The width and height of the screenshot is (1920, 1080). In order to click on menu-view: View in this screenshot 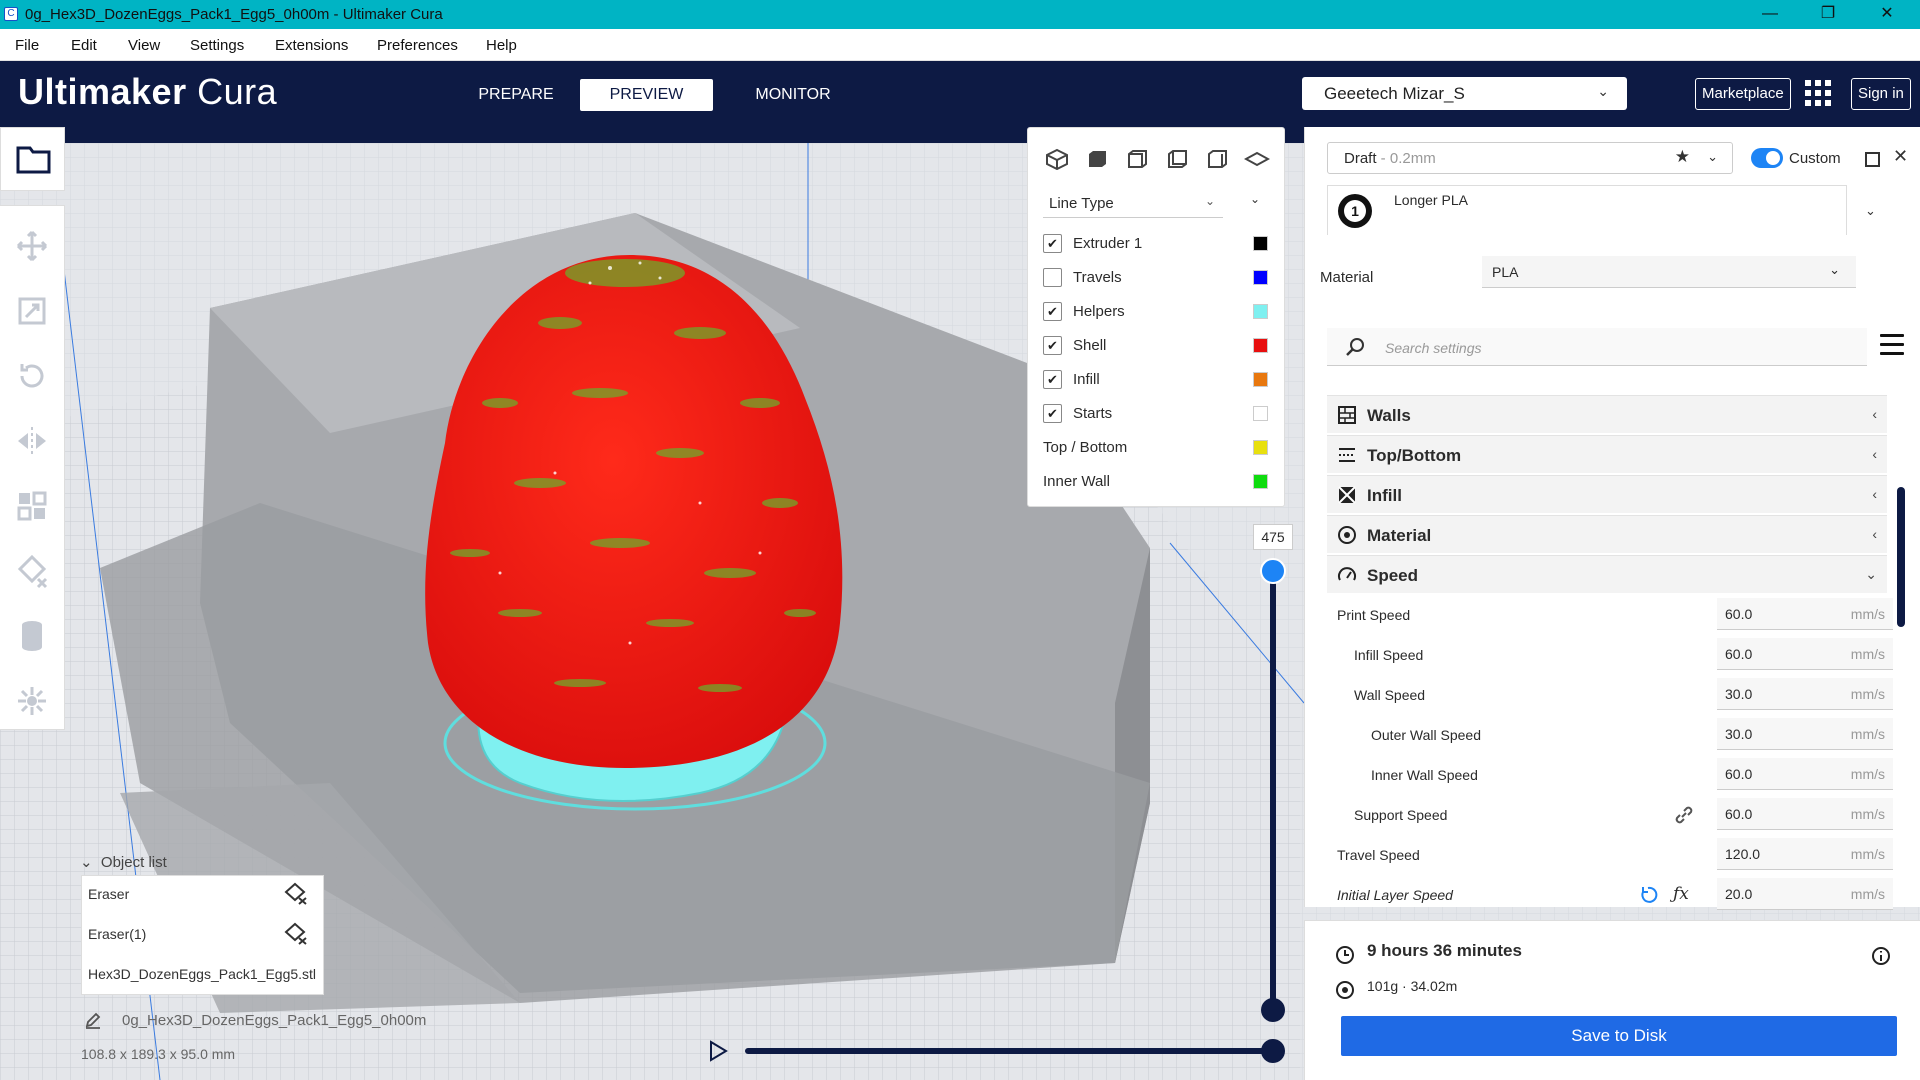, I will do `click(144, 45)`.